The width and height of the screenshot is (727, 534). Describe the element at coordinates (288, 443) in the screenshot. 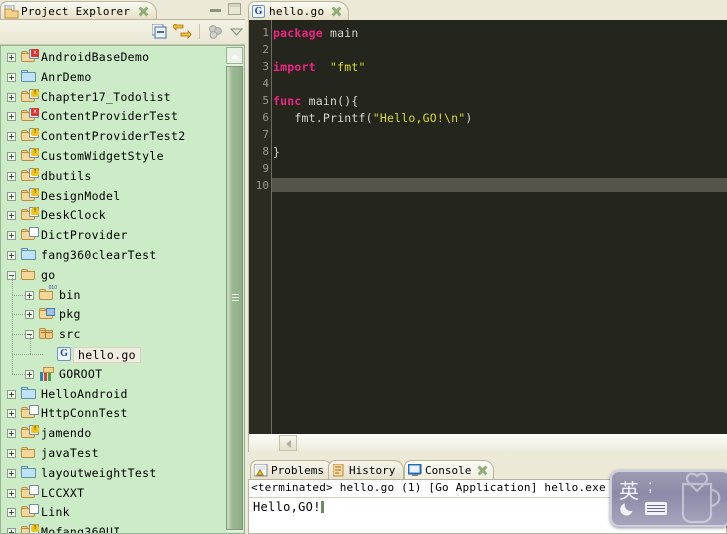

I see `scroll-left-button` at that location.